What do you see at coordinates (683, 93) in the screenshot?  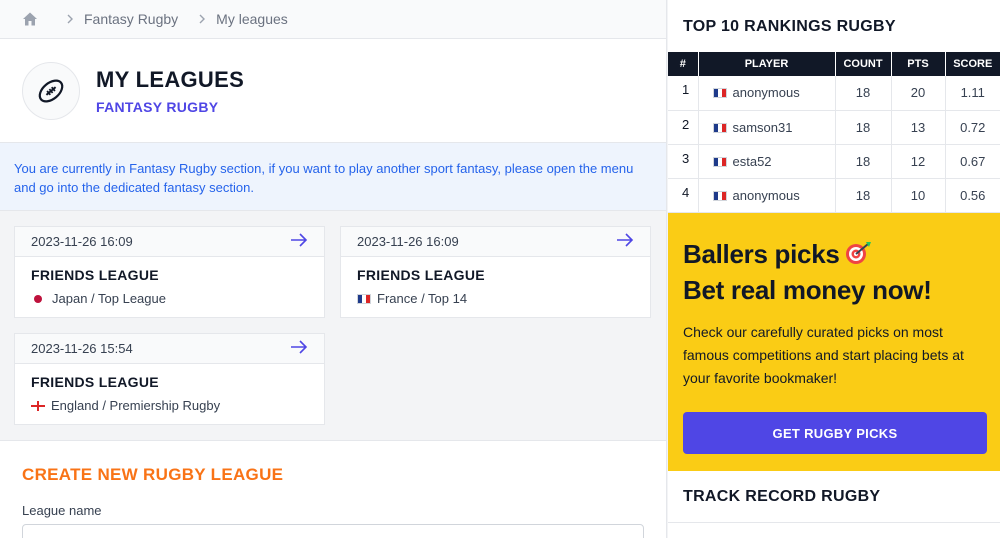 I see `rank-position: 1` at bounding box center [683, 93].